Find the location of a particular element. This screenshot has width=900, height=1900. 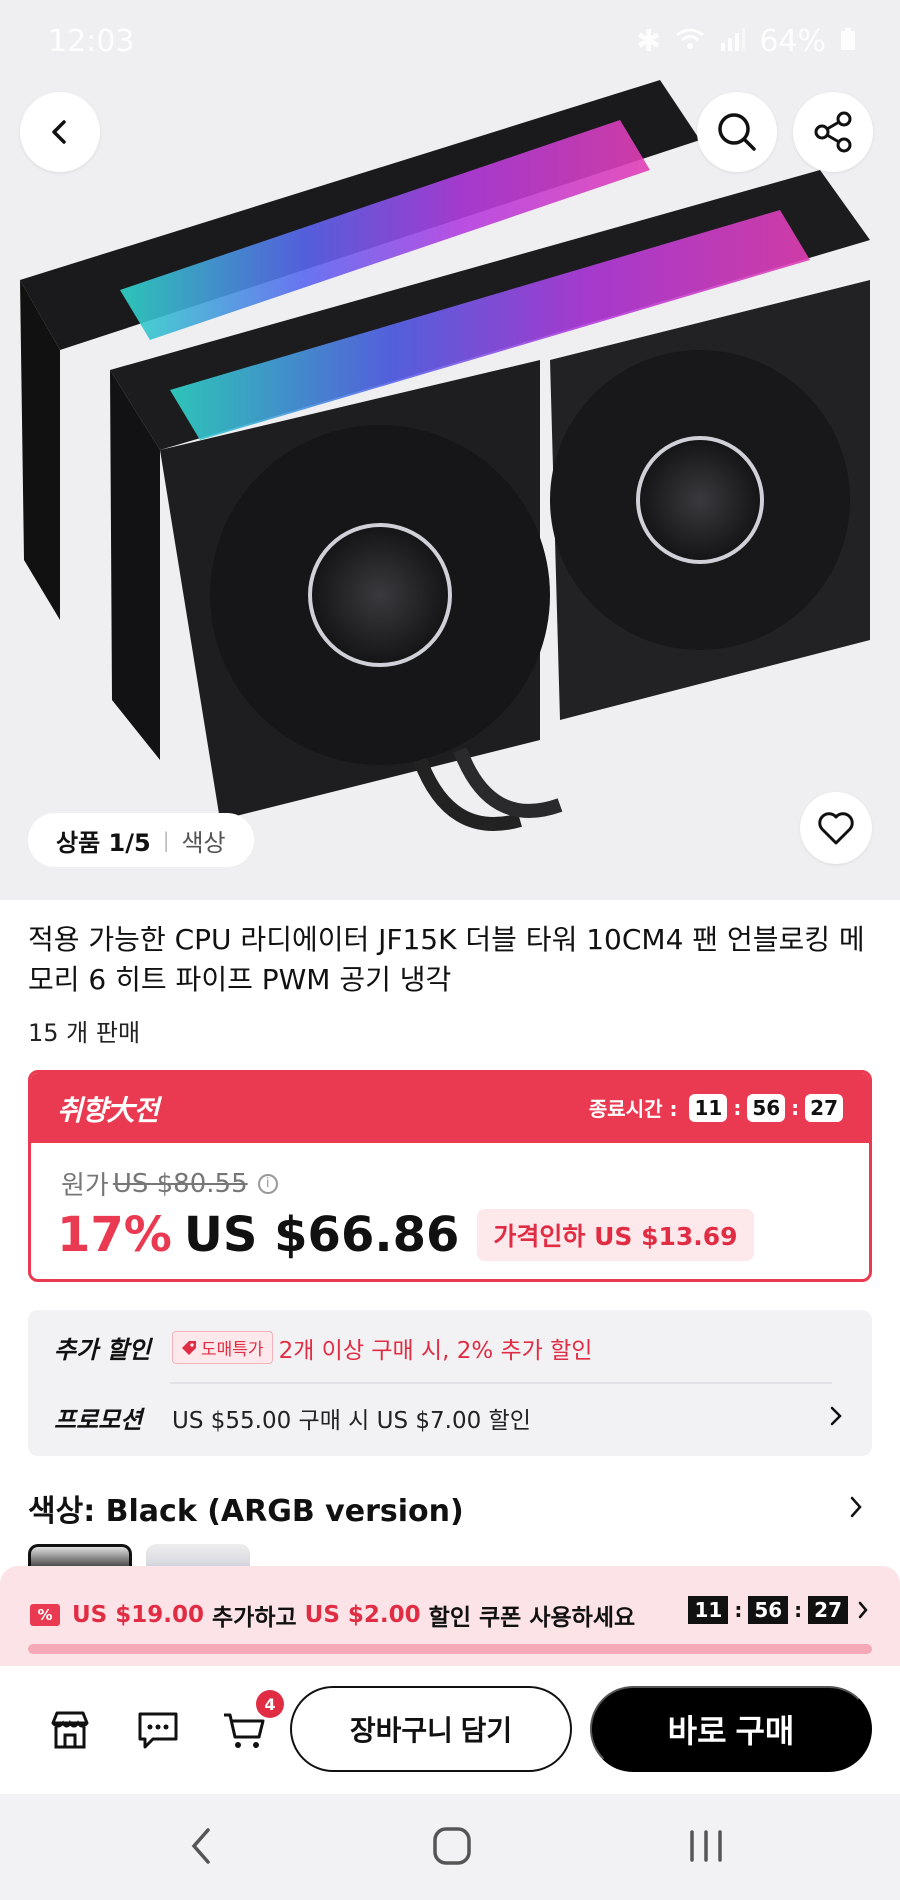

battery-level: 64% is located at coordinates (792, 41).